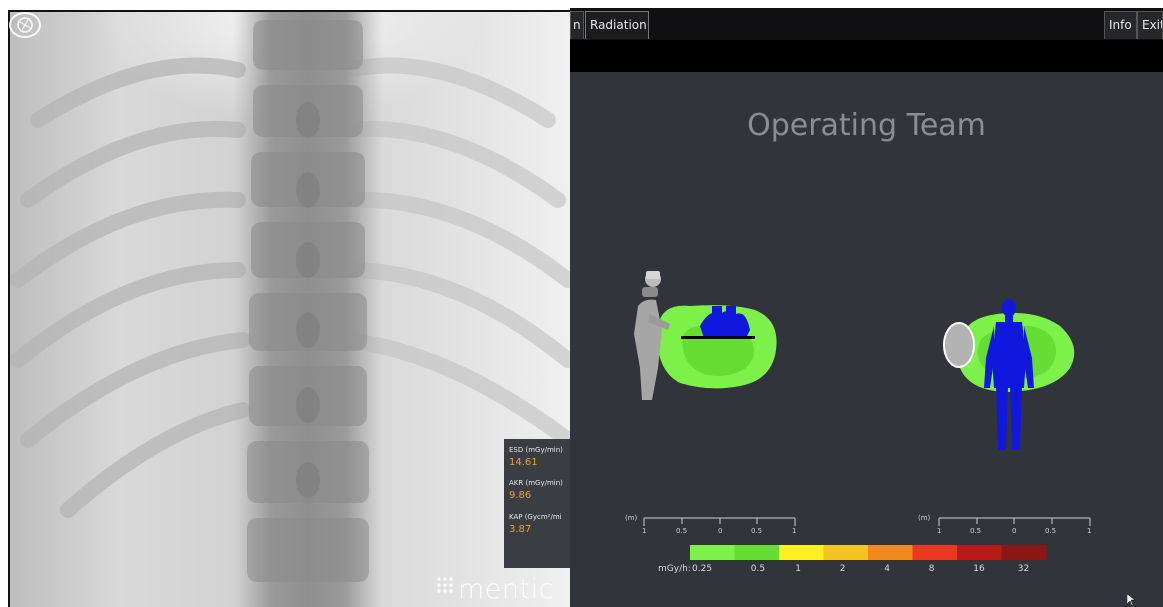 The image size is (1163, 607). What do you see at coordinates (536, 483) in the screenshot?
I see `akr-label: AKR (mGy/min)` at bounding box center [536, 483].